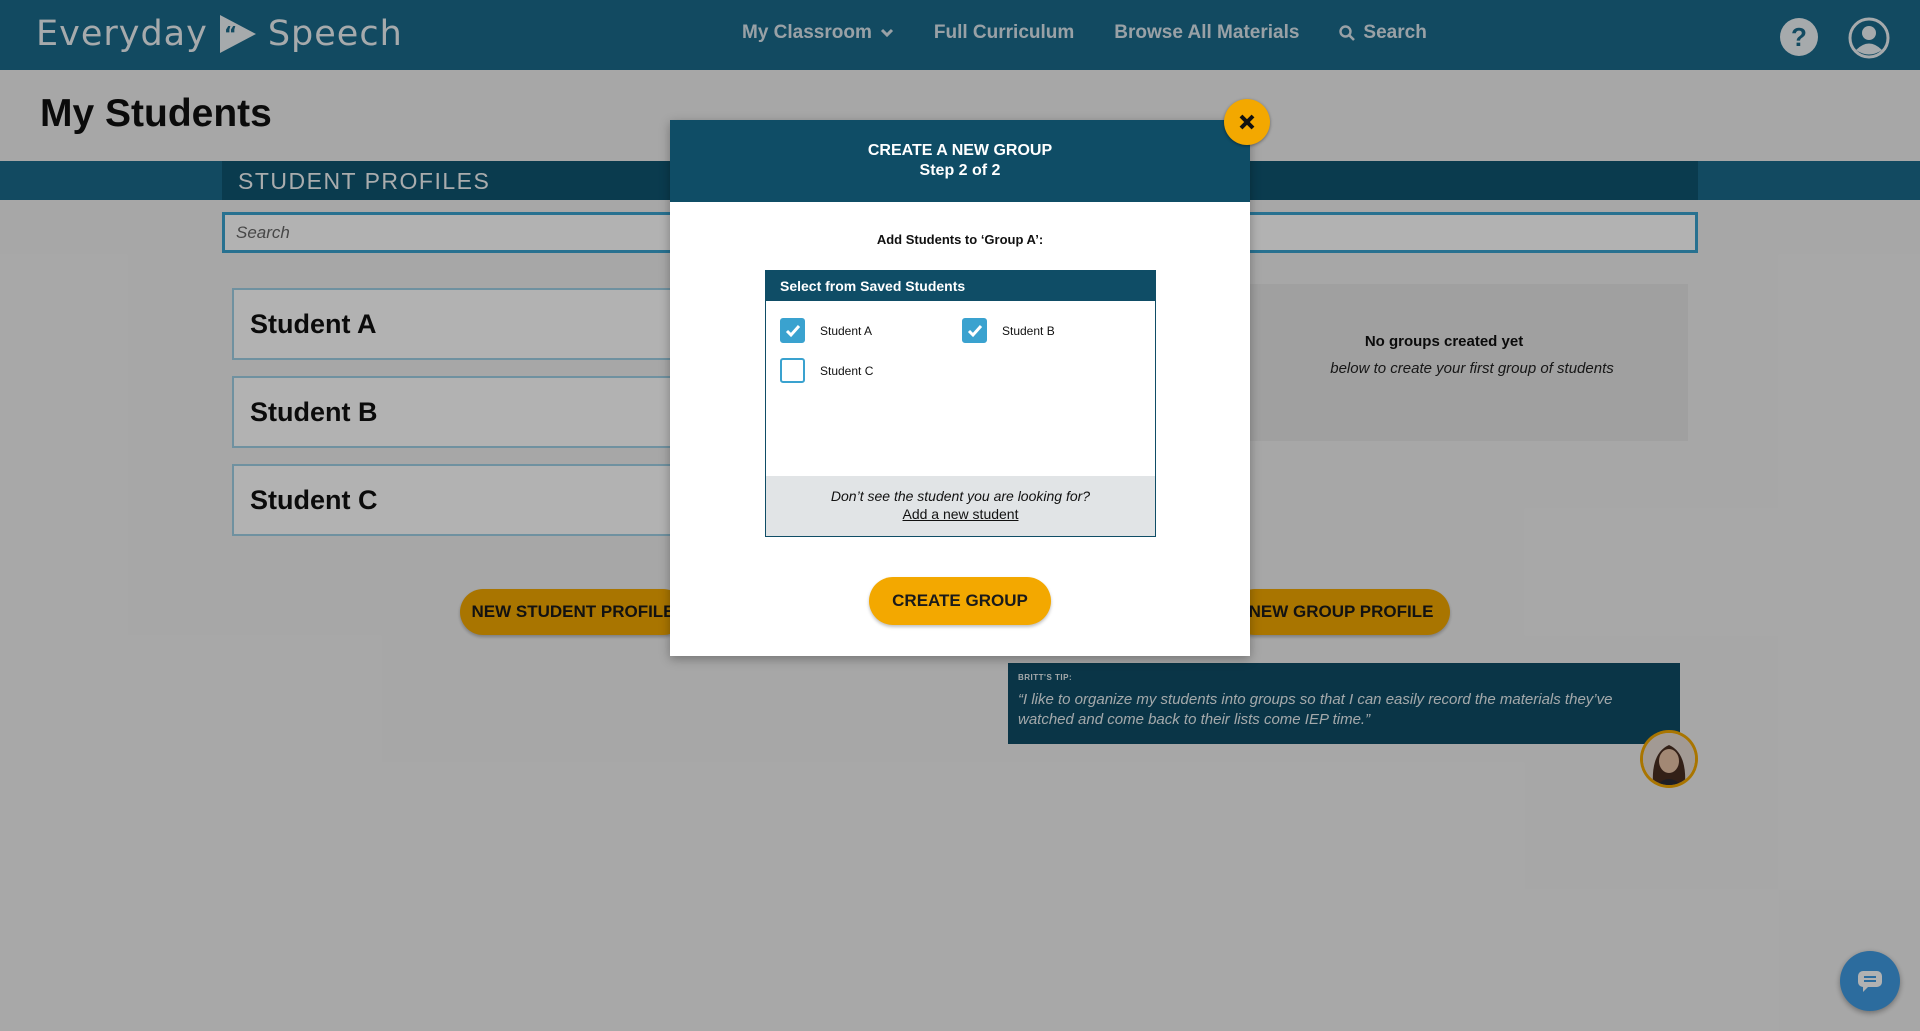 Image resolution: width=1920 pixels, height=1031 pixels. What do you see at coordinates (847, 370) in the screenshot?
I see `student-c-label: Student C` at bounding box center [847, 370].